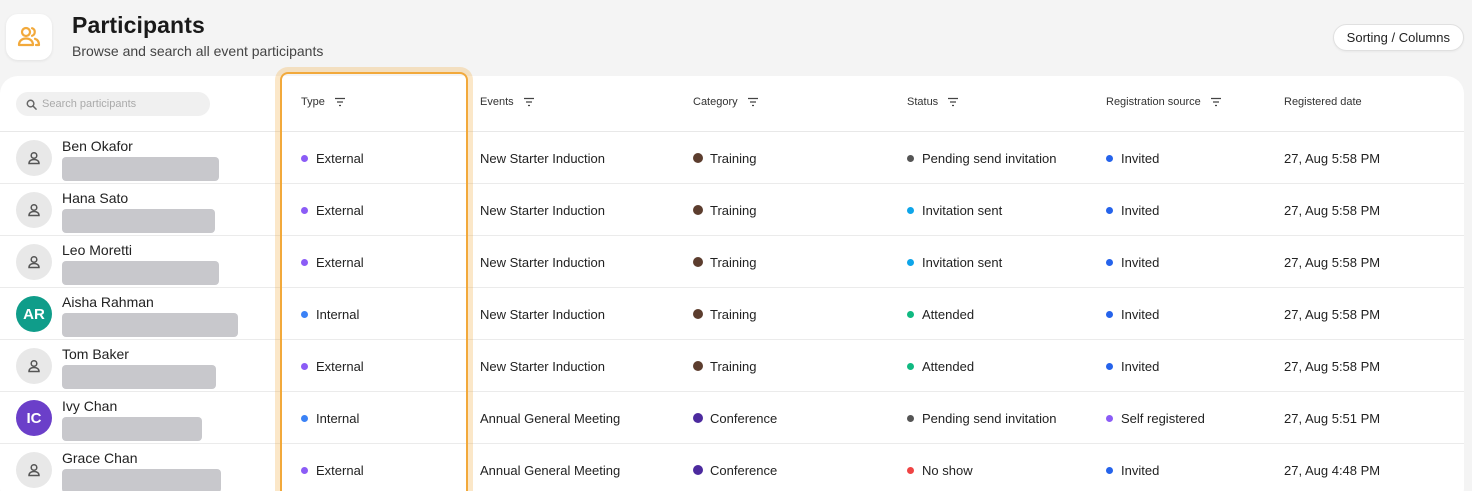  I want to click on participant-name: Leo Moretti, so click(97, 250).